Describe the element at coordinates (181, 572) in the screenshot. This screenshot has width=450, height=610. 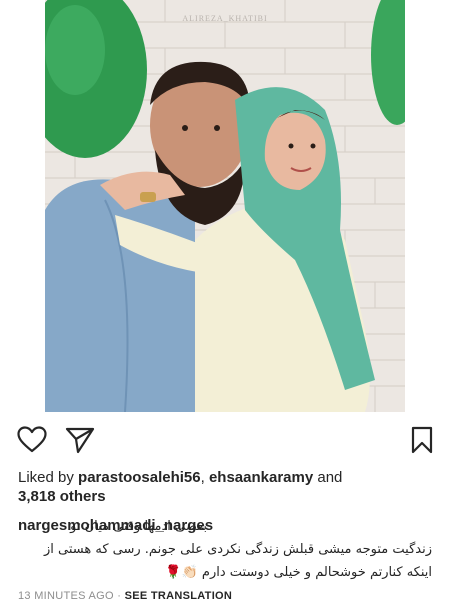
I see `caption-emoji: 👏🏻🌹` at that location.